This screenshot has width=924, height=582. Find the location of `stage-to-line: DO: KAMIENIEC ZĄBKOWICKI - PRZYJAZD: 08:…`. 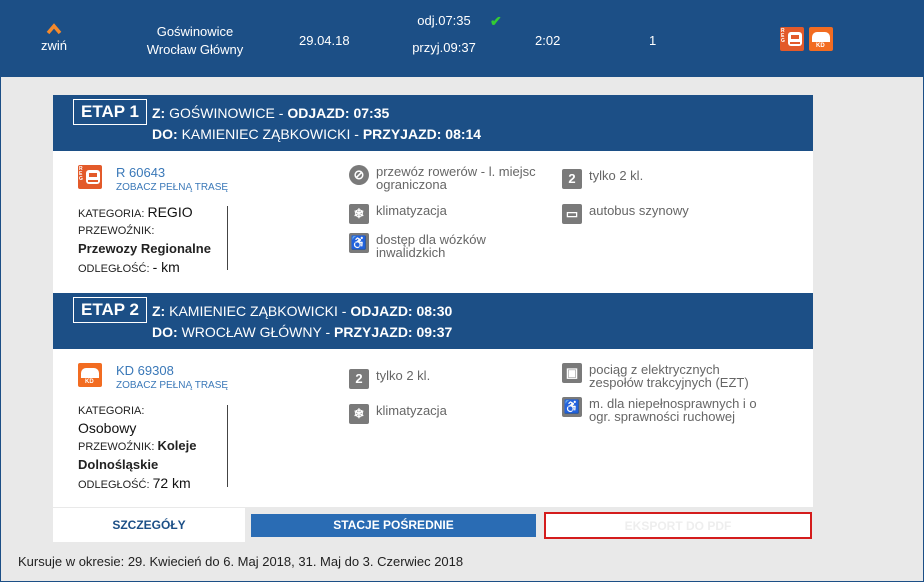

stage-to-line: DO: KAMIENIEC ZĄBKOWICKI - PRZYJAZD: 08:… is located at coordinates (317, 134).